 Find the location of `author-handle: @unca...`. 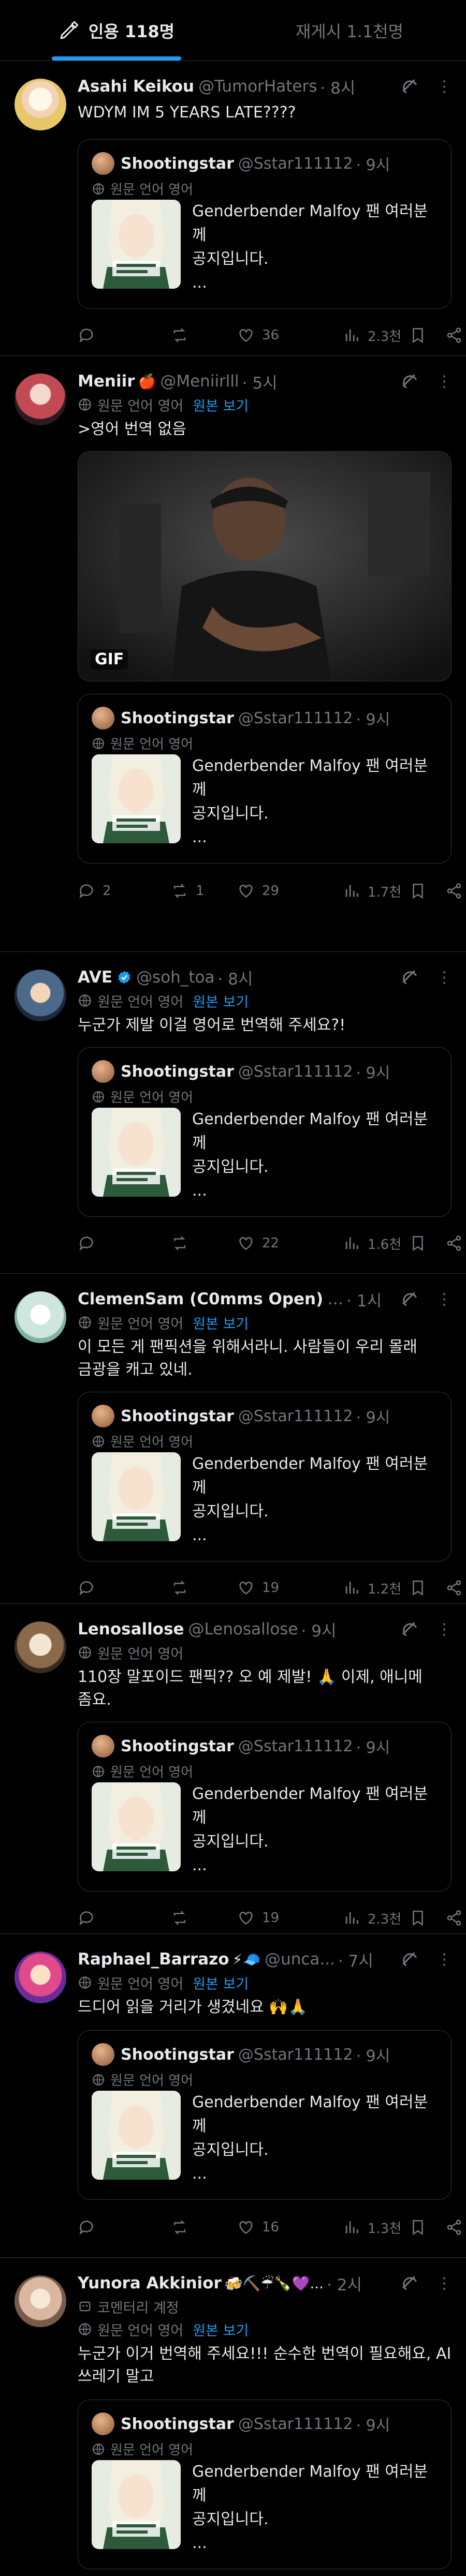

author-handle: @unca... is located at coordinates (300, 1960).